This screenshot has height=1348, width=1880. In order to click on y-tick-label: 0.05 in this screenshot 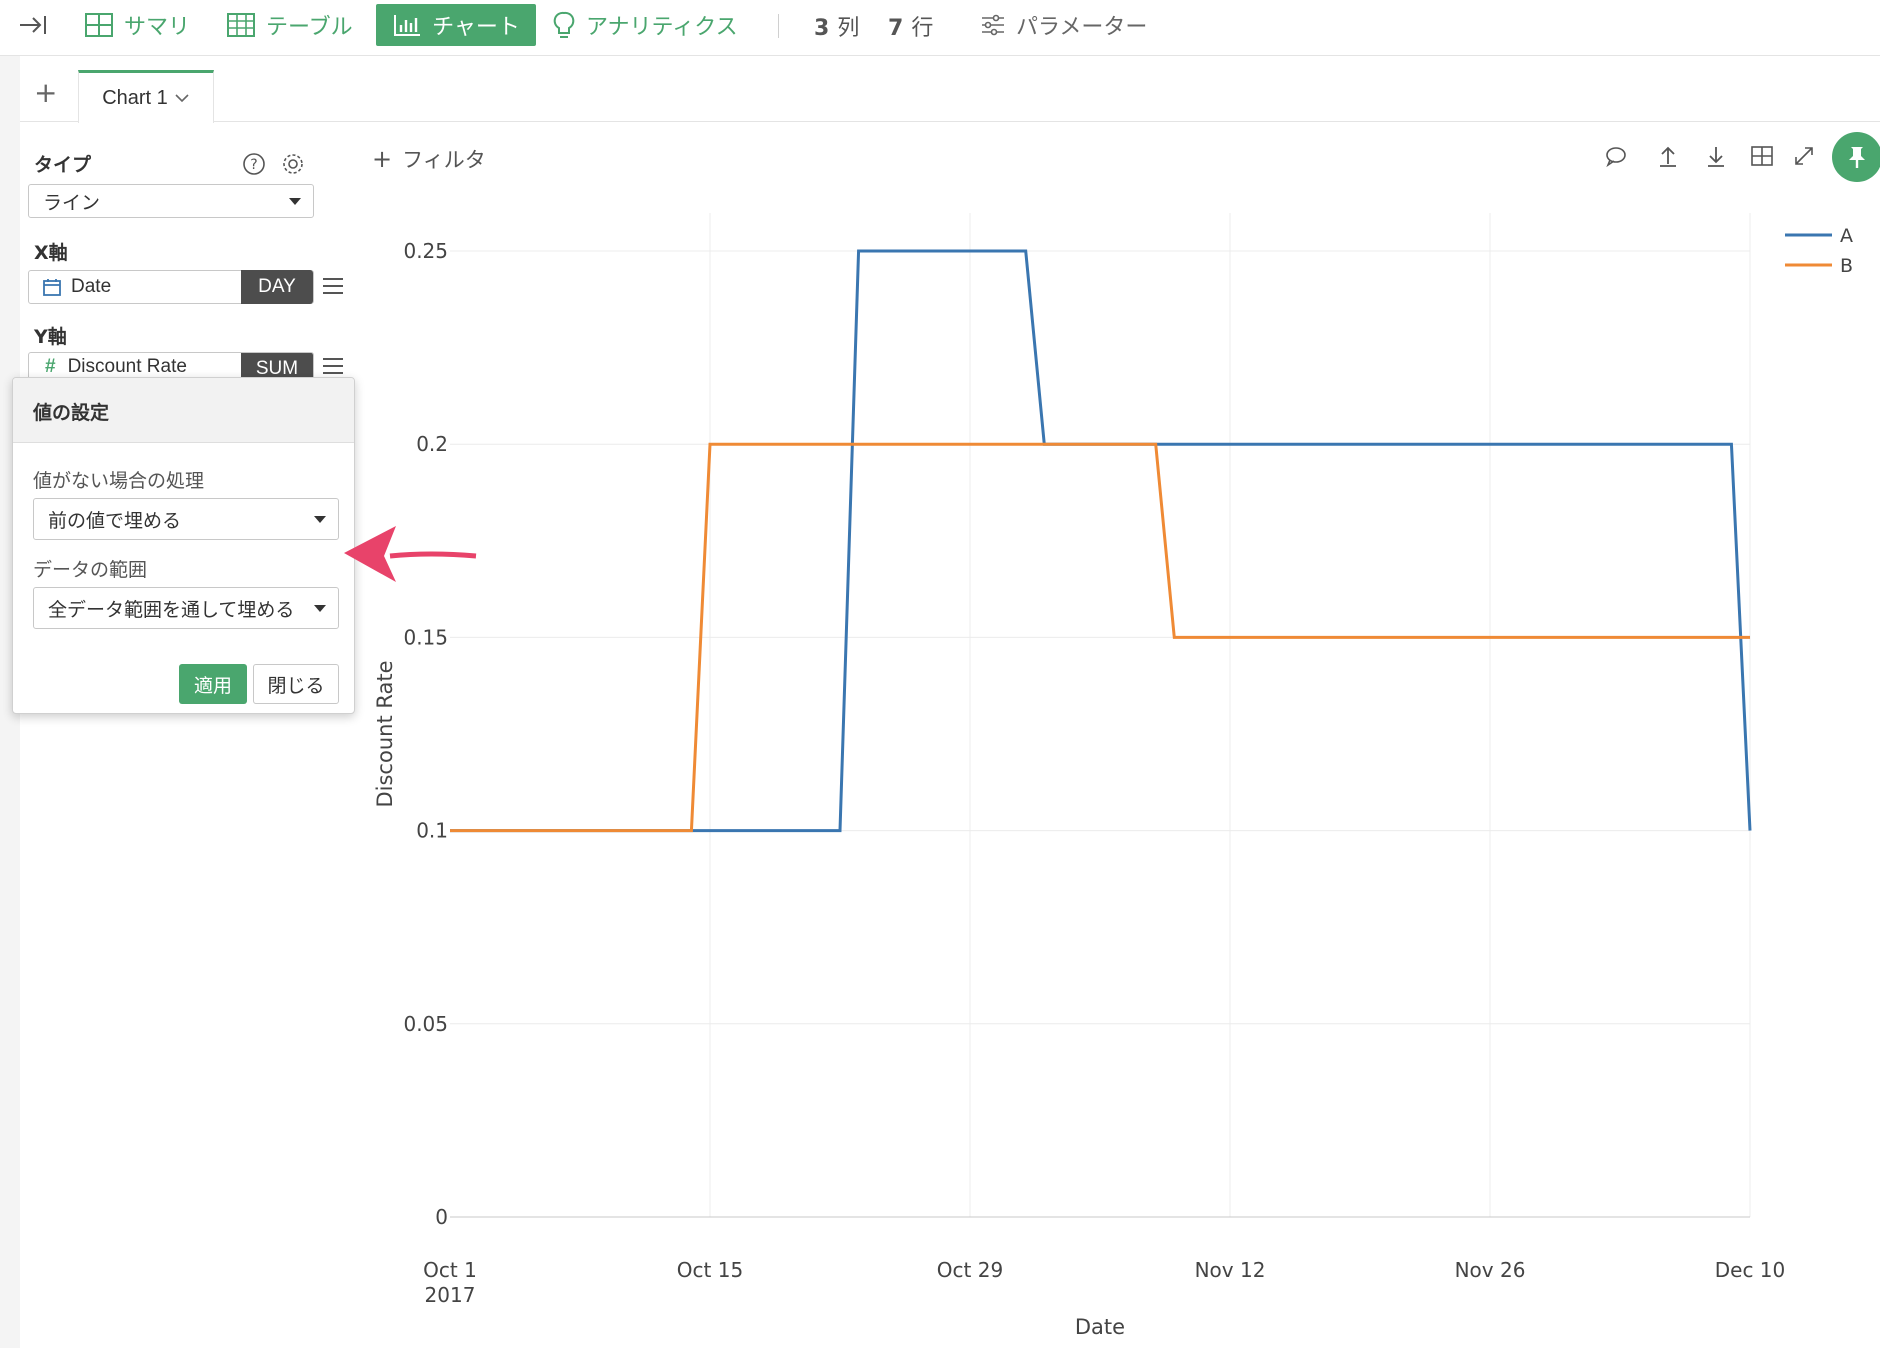, I will do `click(425, 1024)`.